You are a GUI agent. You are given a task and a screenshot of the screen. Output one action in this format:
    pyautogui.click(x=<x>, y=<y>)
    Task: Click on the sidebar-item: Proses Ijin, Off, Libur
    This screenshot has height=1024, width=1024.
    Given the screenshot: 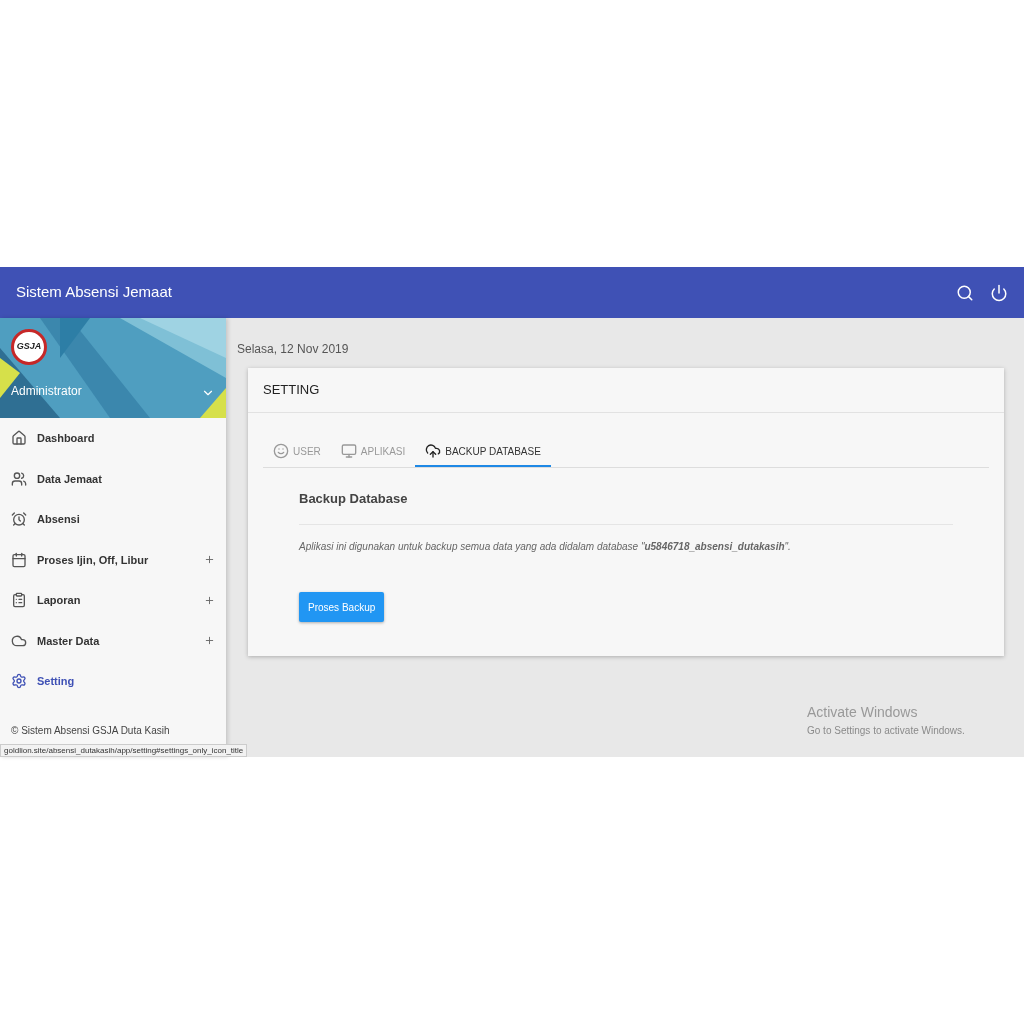 What is the action you would take?
    pyautogui.click(x=113, y=559)
    